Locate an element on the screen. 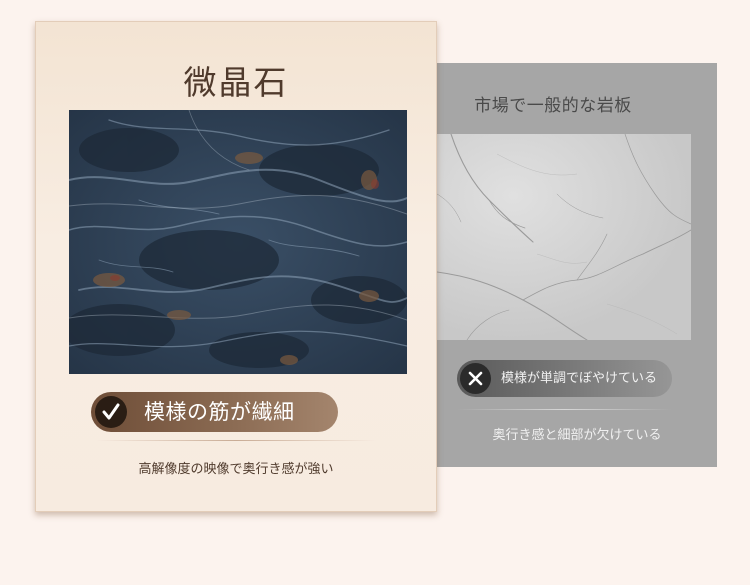 This screenshot has width=750, height=585. featured-divider is located at coordinates (236, 440).